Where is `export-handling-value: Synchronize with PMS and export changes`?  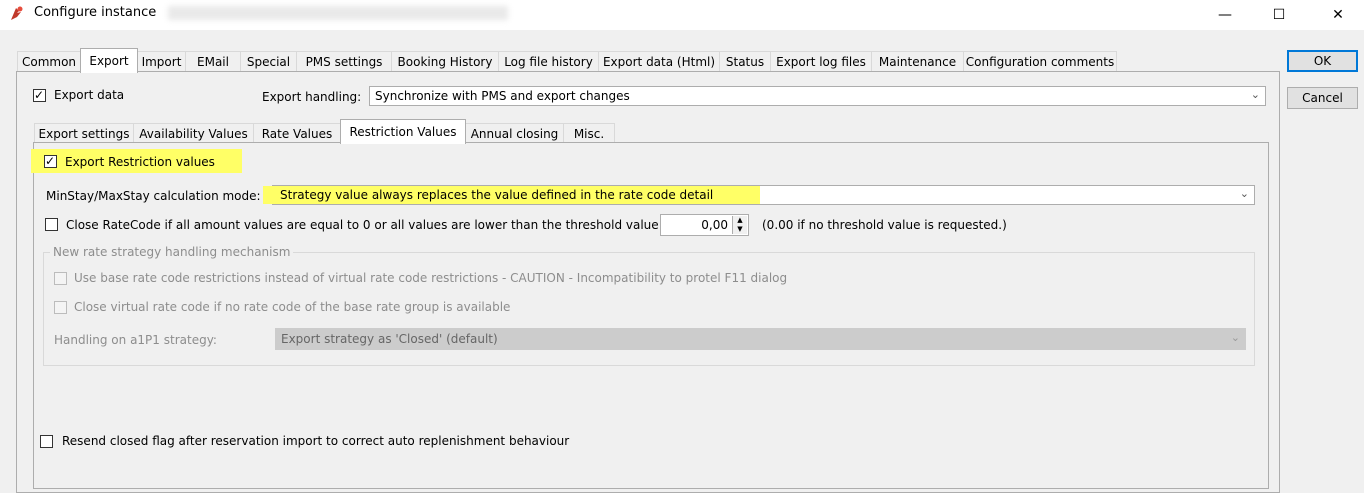
export-handling-value: Synchronize with PMS and export changes is located at coordinates (502, 96).